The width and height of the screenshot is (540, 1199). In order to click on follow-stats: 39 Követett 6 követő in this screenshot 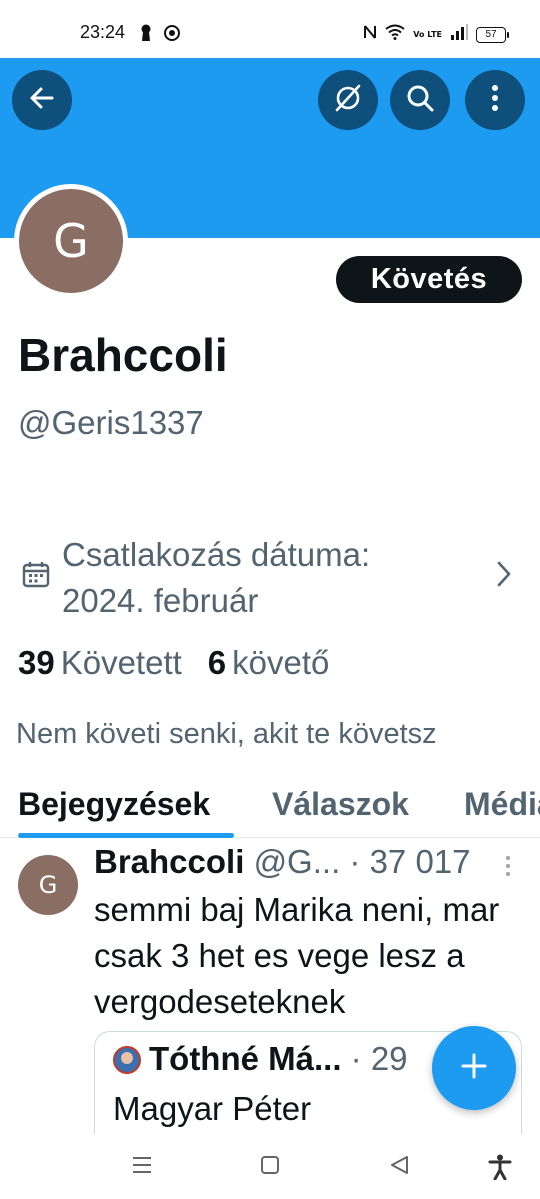, I will do `click(173, 663)`.